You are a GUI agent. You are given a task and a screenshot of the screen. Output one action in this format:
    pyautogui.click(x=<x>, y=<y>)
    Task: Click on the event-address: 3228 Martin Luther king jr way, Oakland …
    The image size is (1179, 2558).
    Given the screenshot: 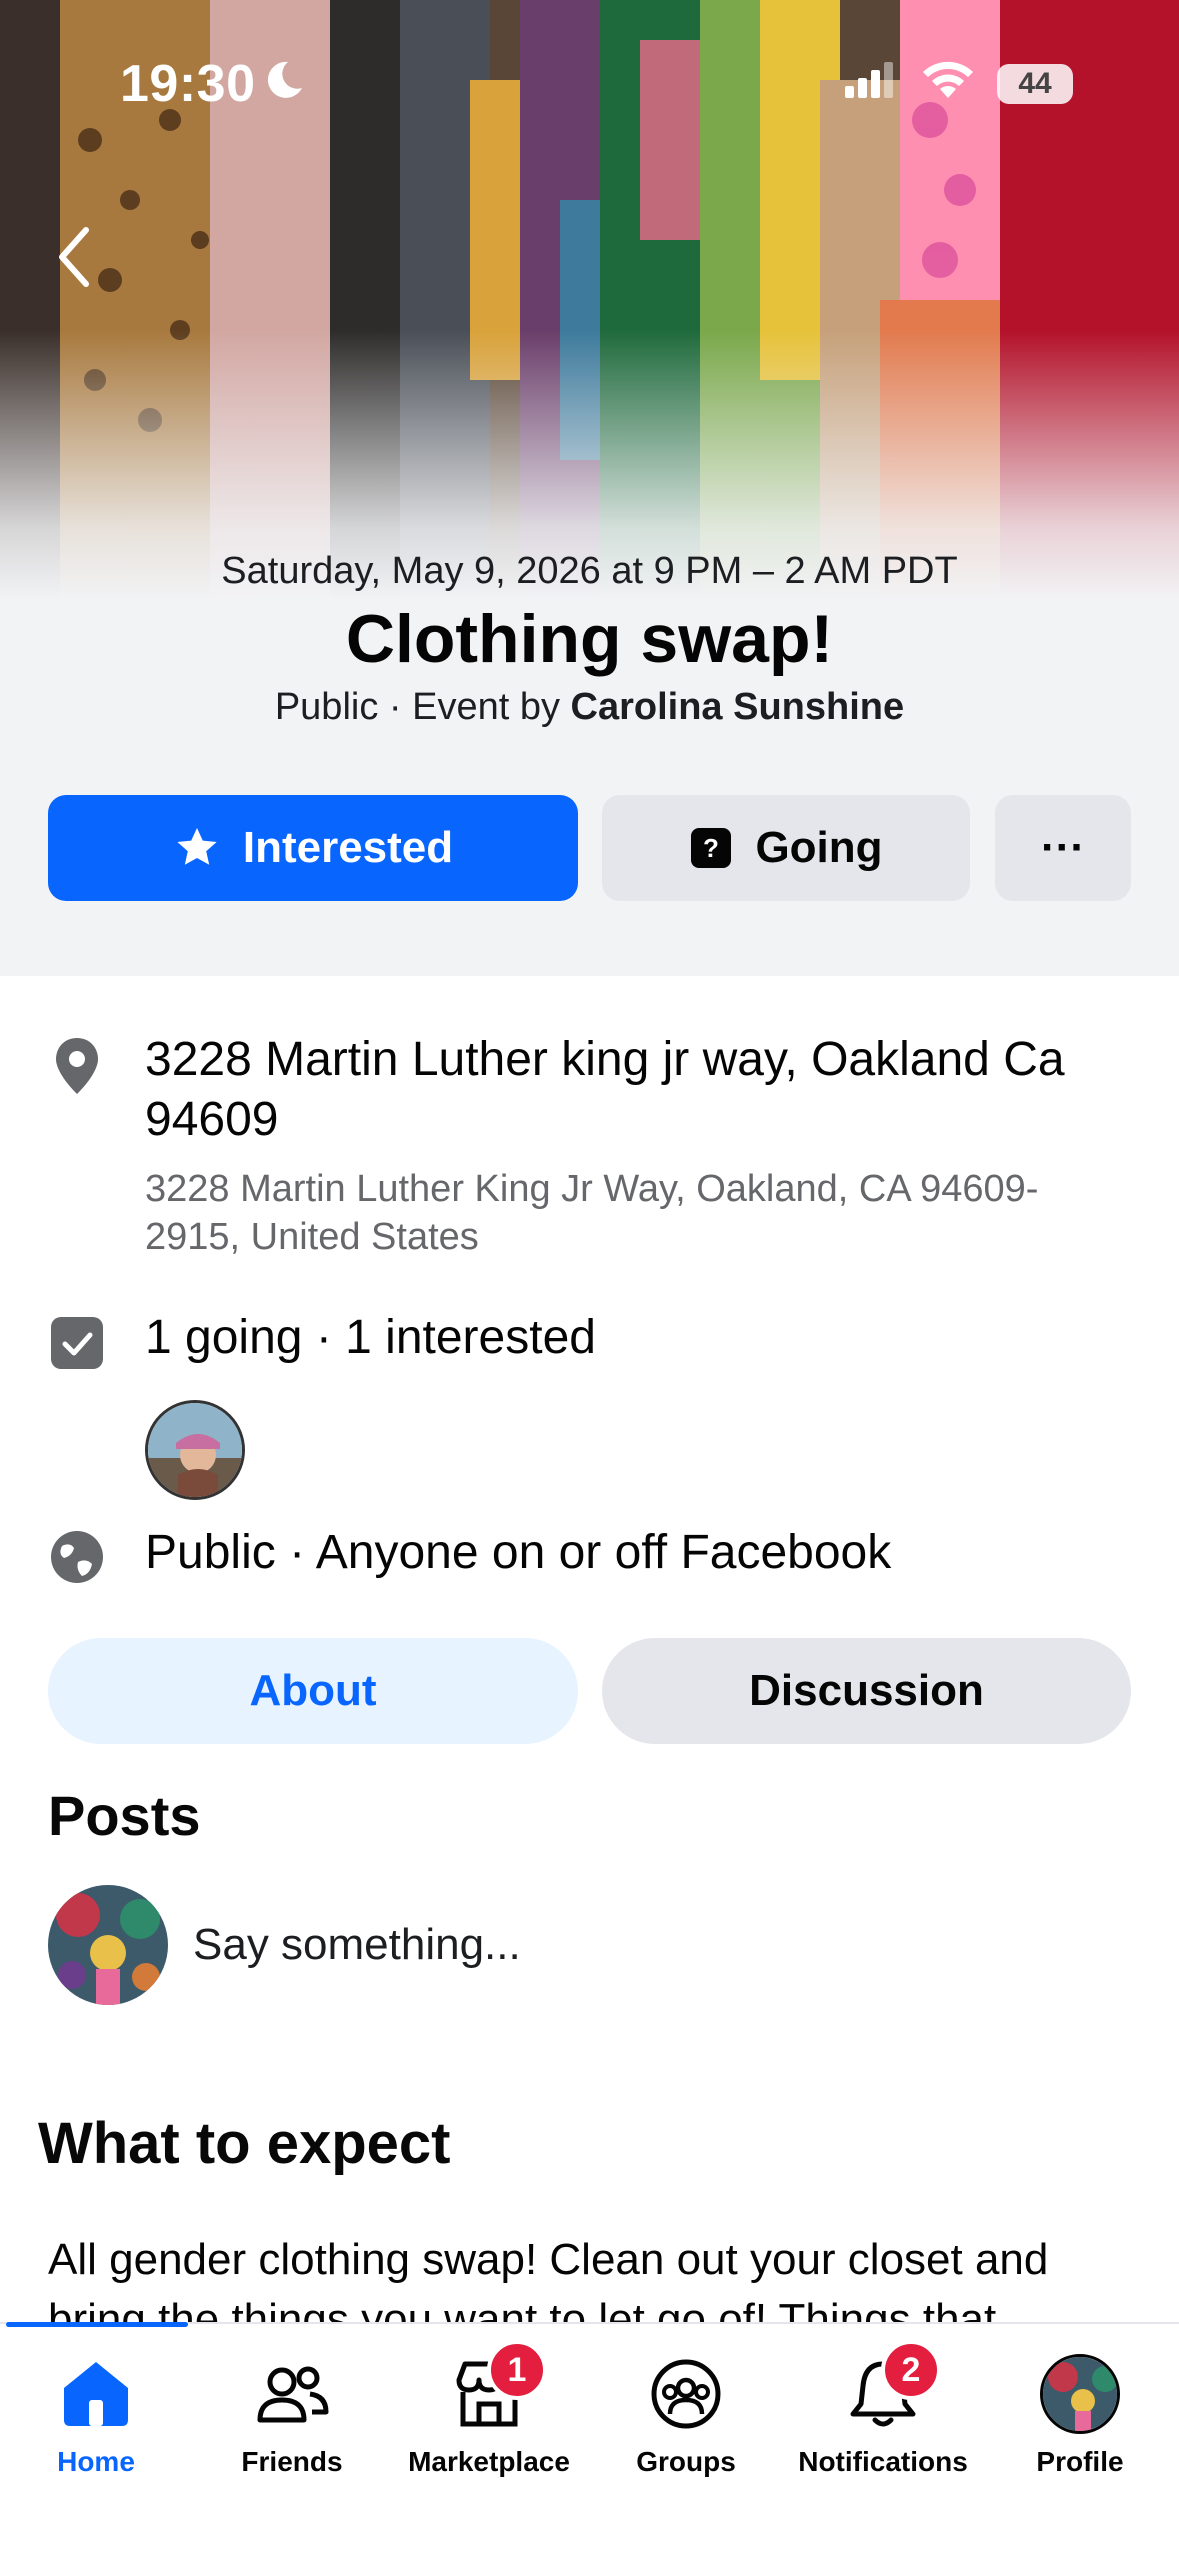 What is the action you would take?
    pyautogui.click(x=645, y=1090)
    